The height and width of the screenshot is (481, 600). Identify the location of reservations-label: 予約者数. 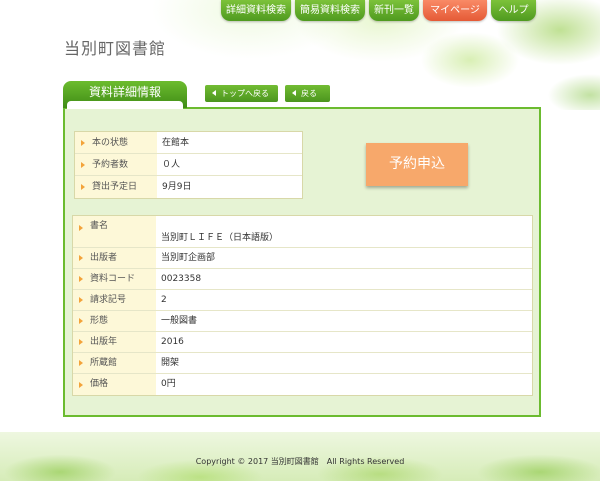
(116, 164).